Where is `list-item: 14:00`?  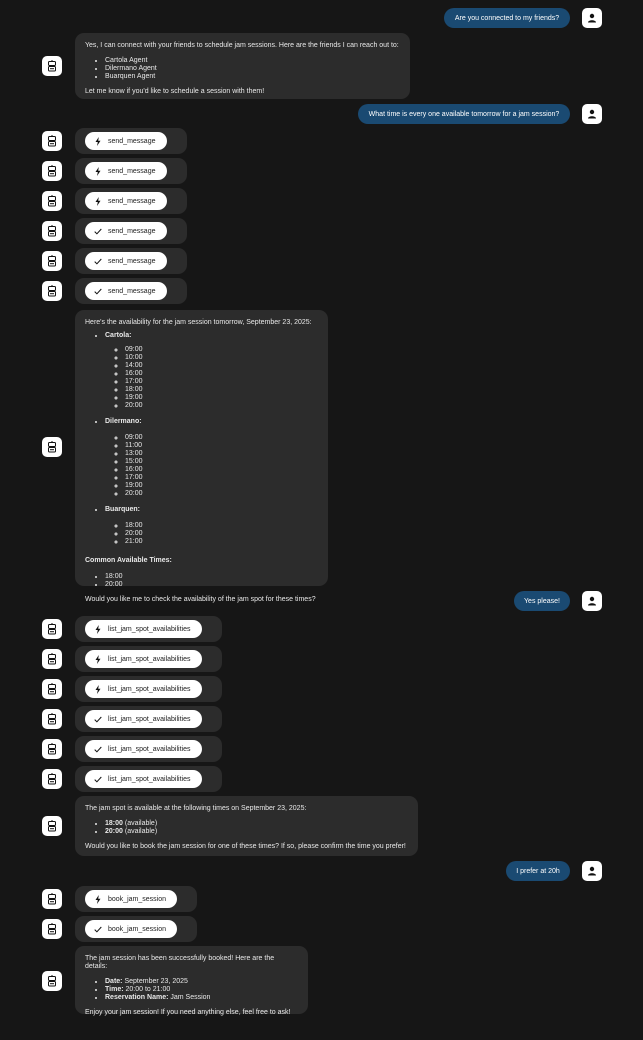 list-item: 14:00 is located at coordinates (221, 366).